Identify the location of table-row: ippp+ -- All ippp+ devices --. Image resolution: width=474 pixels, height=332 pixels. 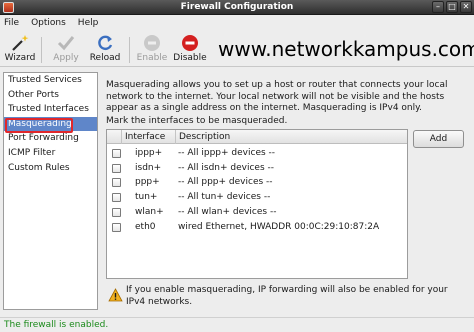
(257, 153).